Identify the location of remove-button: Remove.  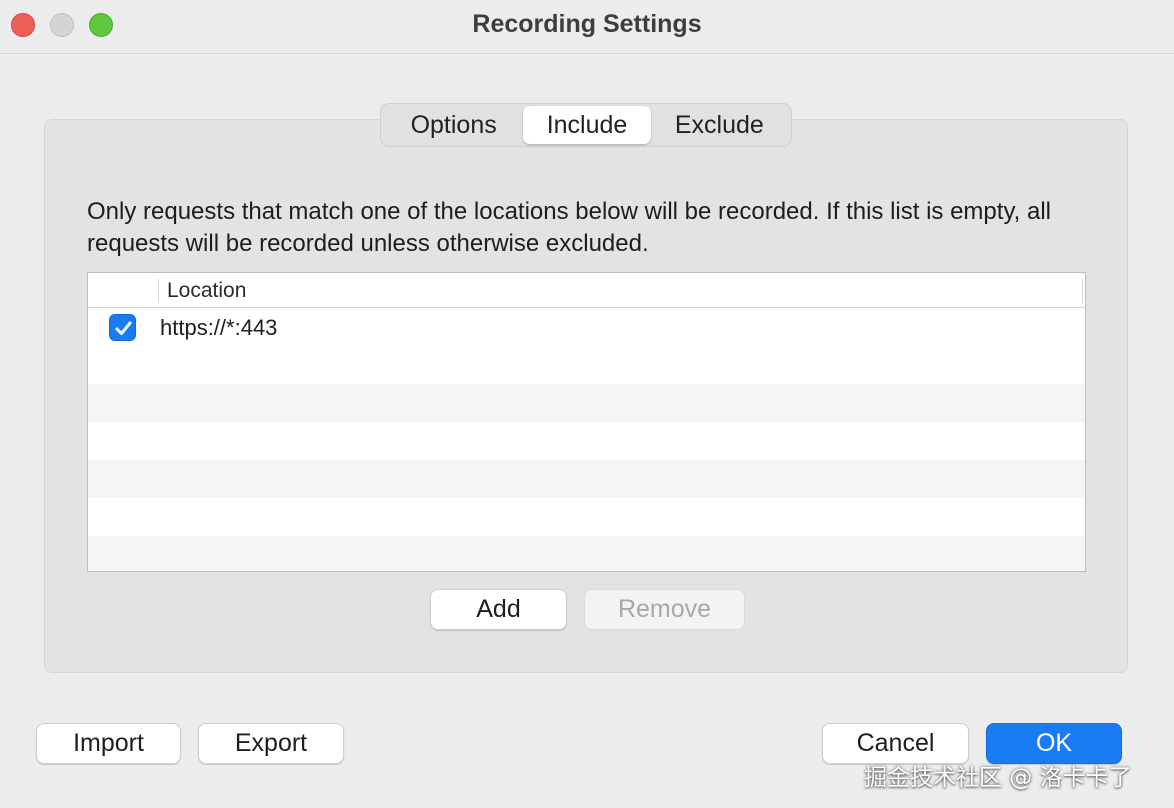
(664, 609).